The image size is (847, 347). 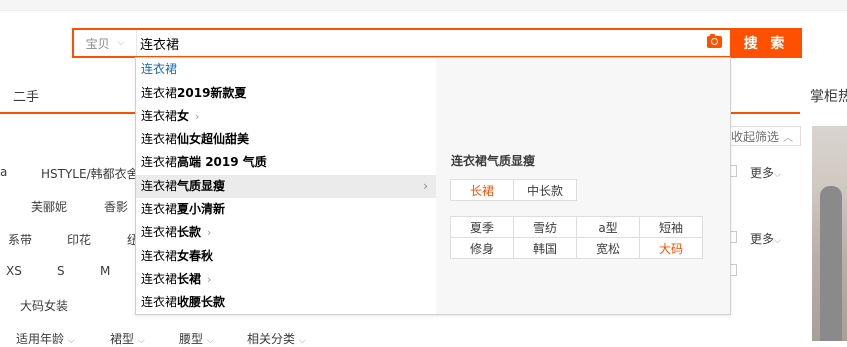 I want to click on filter-item: S, so click(x=61, y=271).